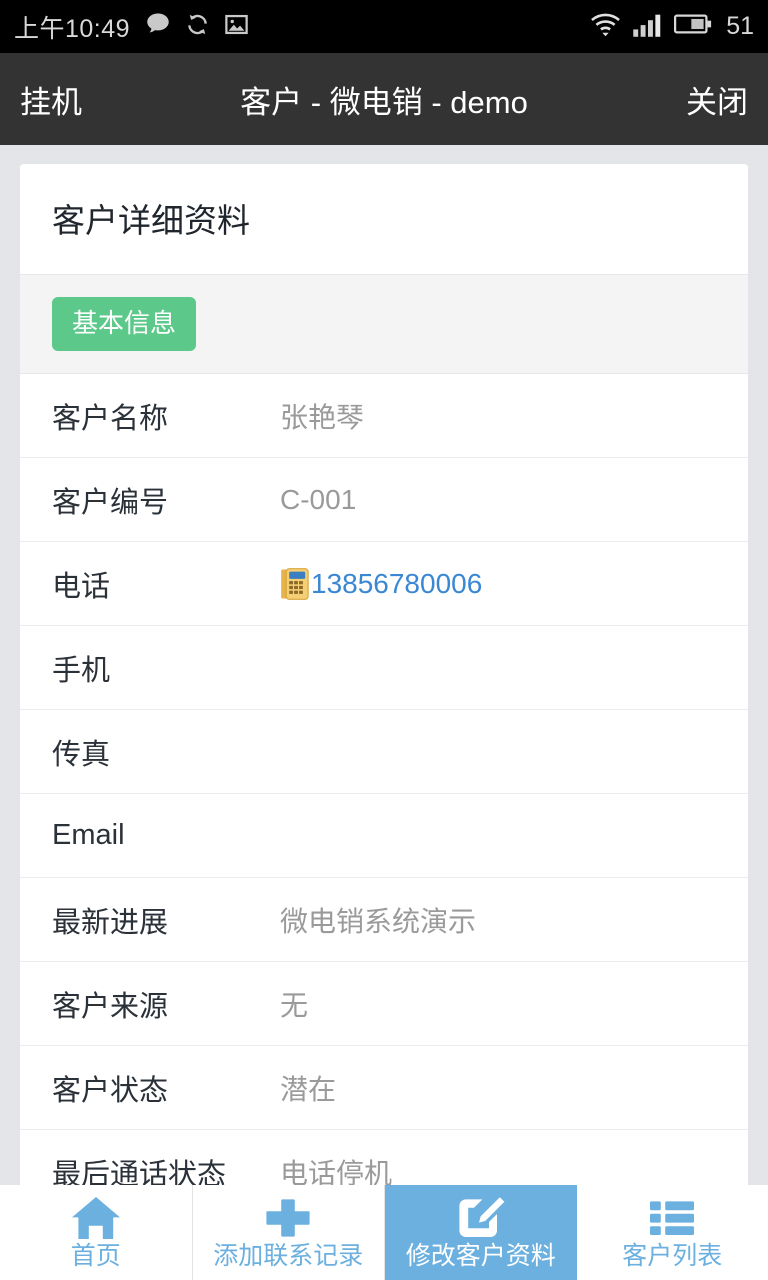 The height and width of the screenshot is (1280, 768). Describe the element at coordinates (151, 220) in the screenshot. I see `card-title: 客户详细资料` at that location.